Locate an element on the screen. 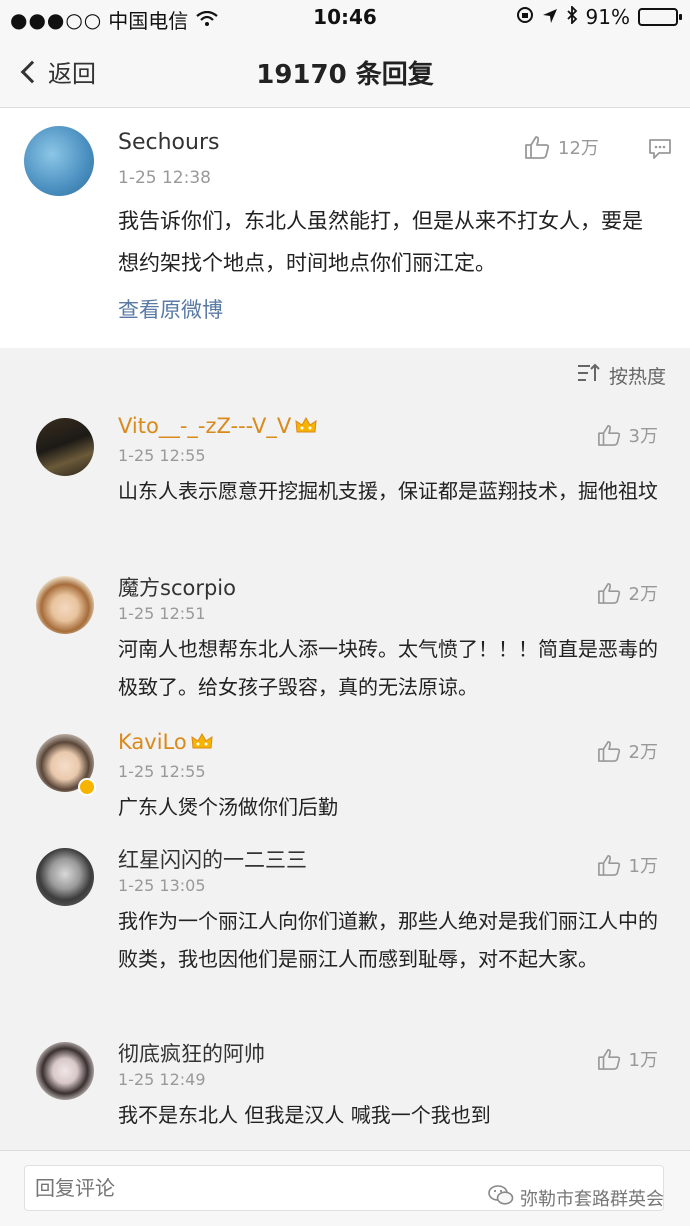 This screenshot has width=690, height=1226. battery-percent: 91% is located at coordinates (607, 17).